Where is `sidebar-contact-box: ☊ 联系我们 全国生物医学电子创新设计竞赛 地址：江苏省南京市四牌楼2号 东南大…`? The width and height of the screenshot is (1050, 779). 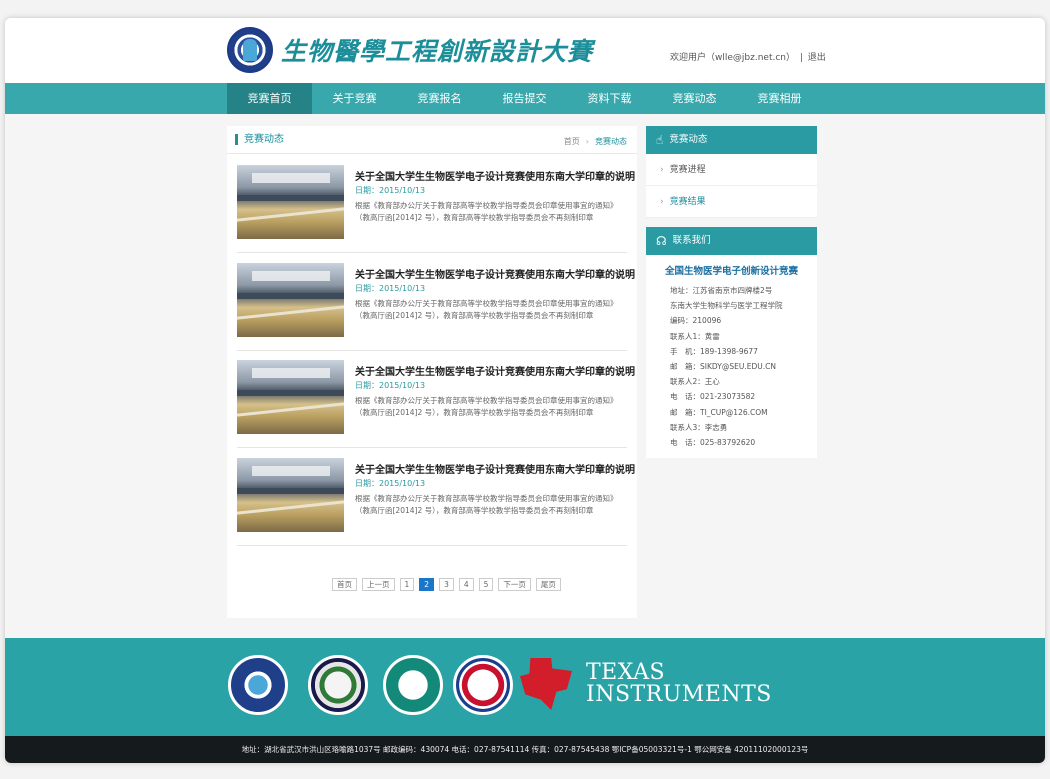
sidebar-contact-box: ☊ 联系我们 全国生物医学电子创新设计竞赛 地址：江苏省南京市四牌楼2号 东南大… is located at coordinates (731, 343).